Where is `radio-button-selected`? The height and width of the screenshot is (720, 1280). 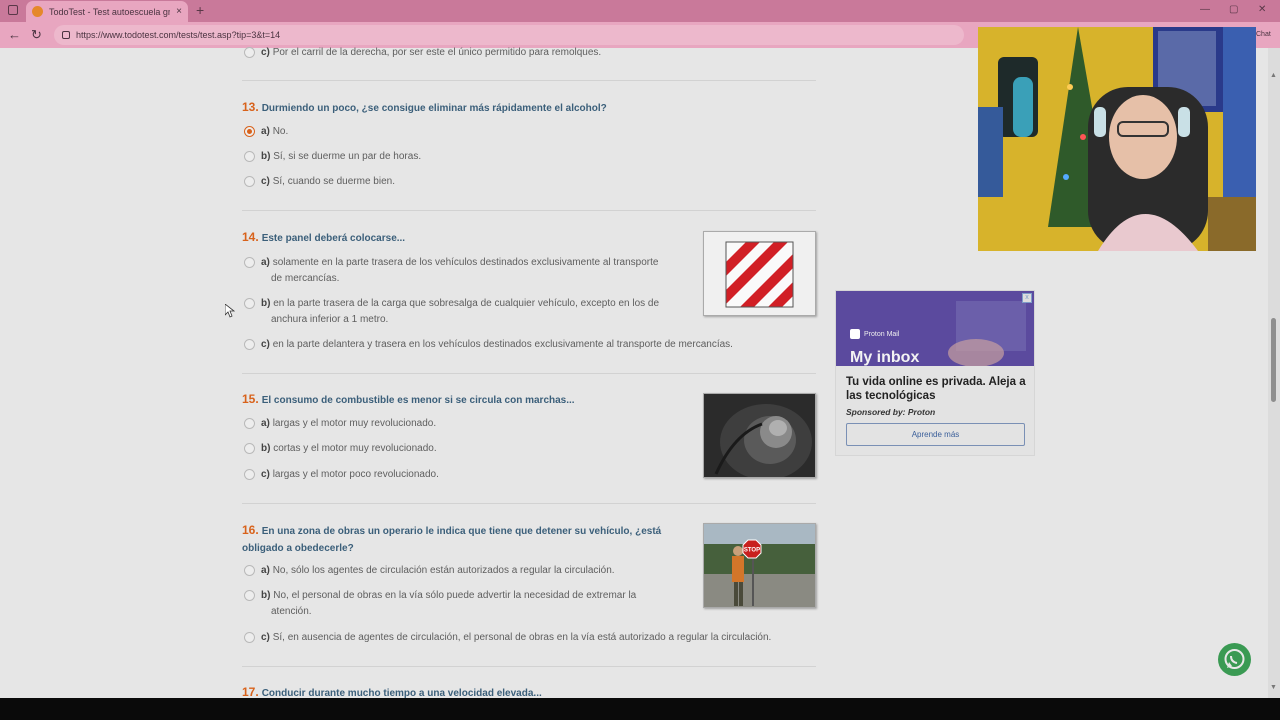 radio-button-selected is located at coordinates (249, 131).